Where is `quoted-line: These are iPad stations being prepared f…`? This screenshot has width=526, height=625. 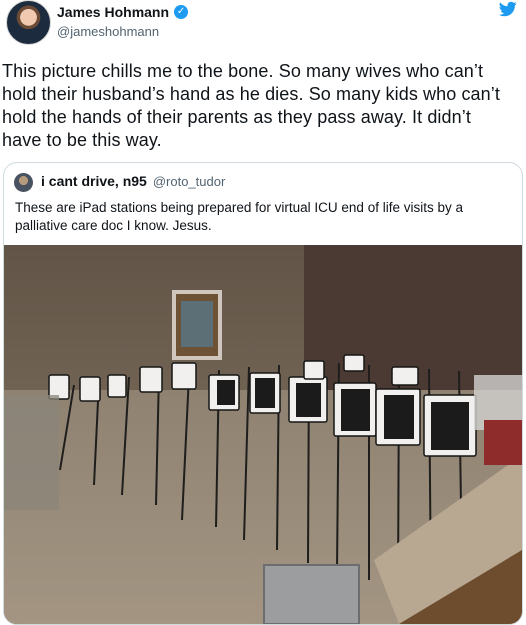
quoted-line: These are iPad stations being prepared f… is located at coordinates (239, 207).